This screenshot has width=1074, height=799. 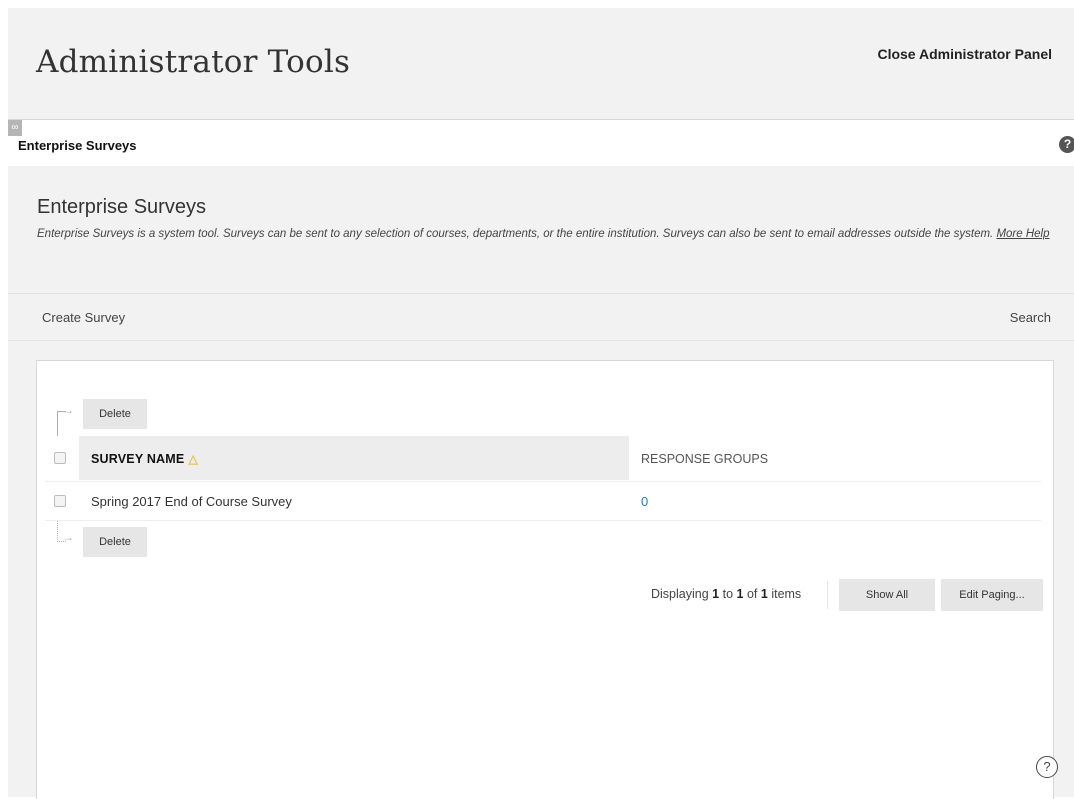 I want to click on response-groups-column-header: RESPONSE GROUPS, so click(x=705, y=459).